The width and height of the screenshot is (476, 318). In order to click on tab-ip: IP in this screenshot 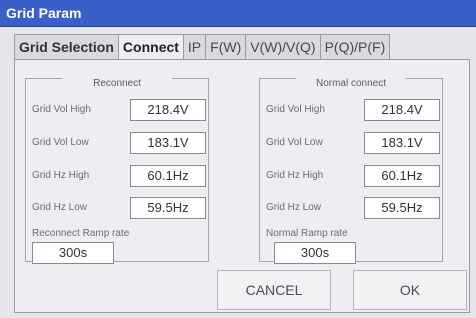, I will do `click(194, 46)`.